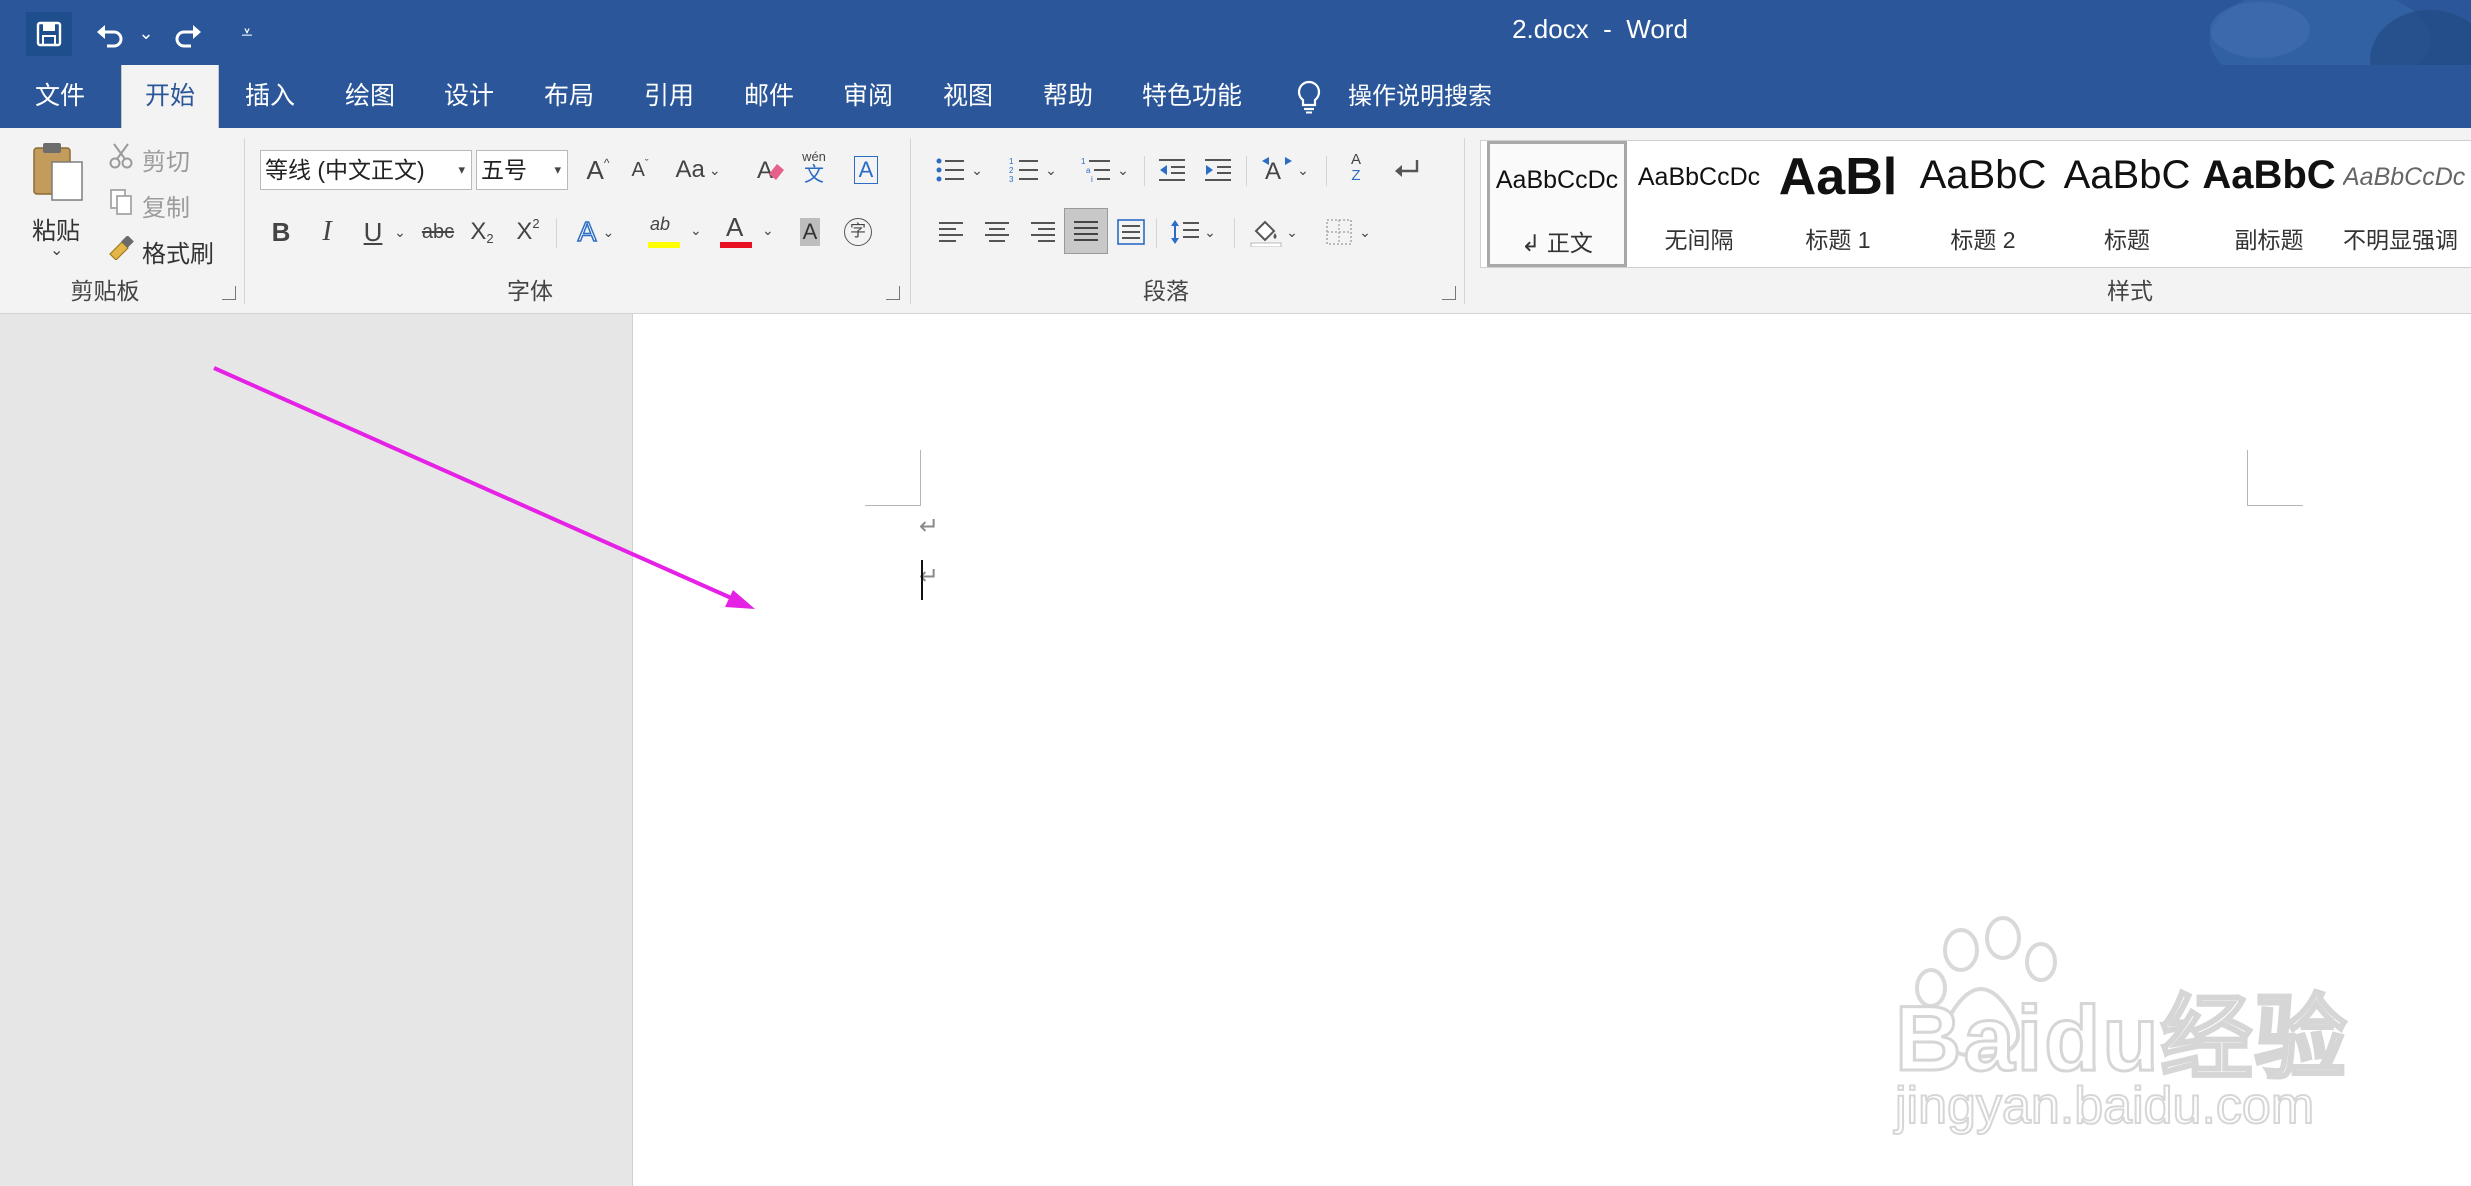  I want to click on copy-button: 复制, so click(156, 203).